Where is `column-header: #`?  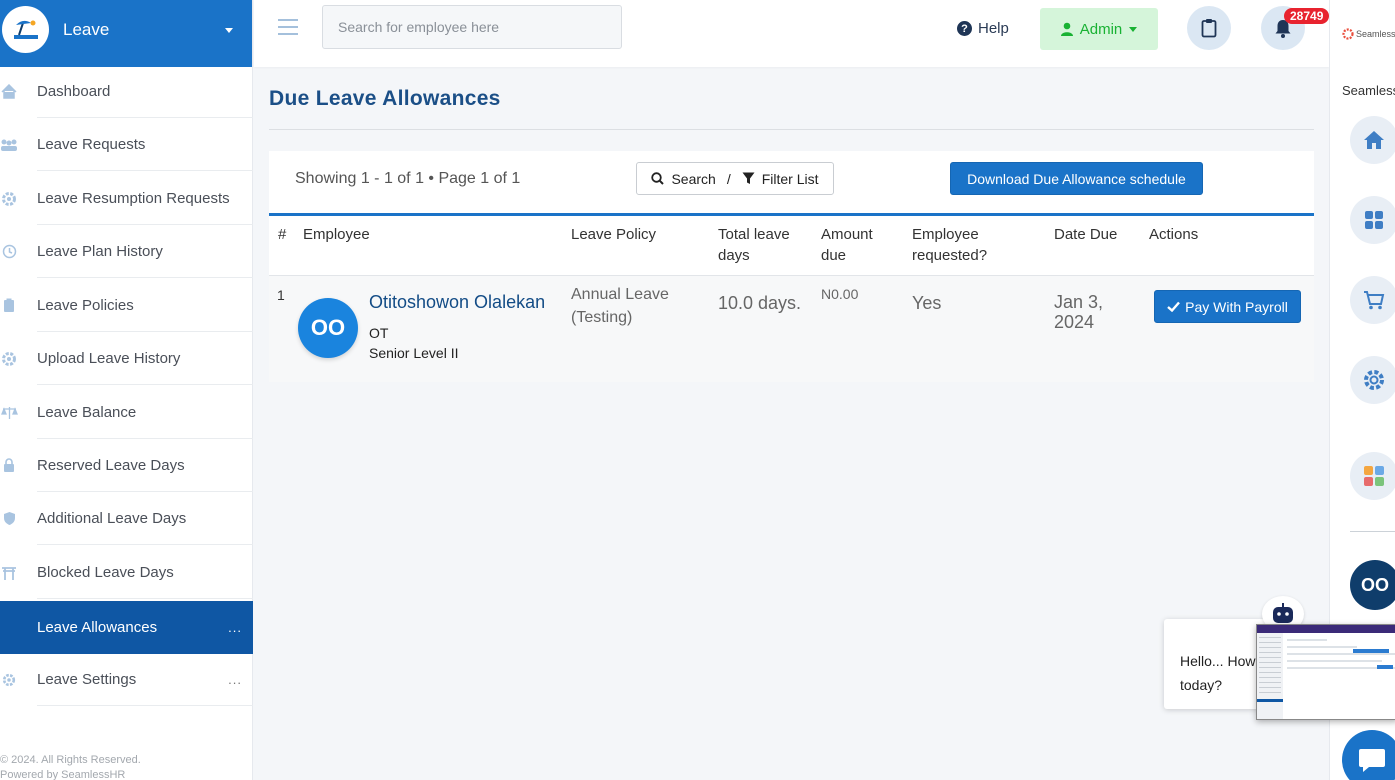
column-header: # is located at coordinates (282, 234).